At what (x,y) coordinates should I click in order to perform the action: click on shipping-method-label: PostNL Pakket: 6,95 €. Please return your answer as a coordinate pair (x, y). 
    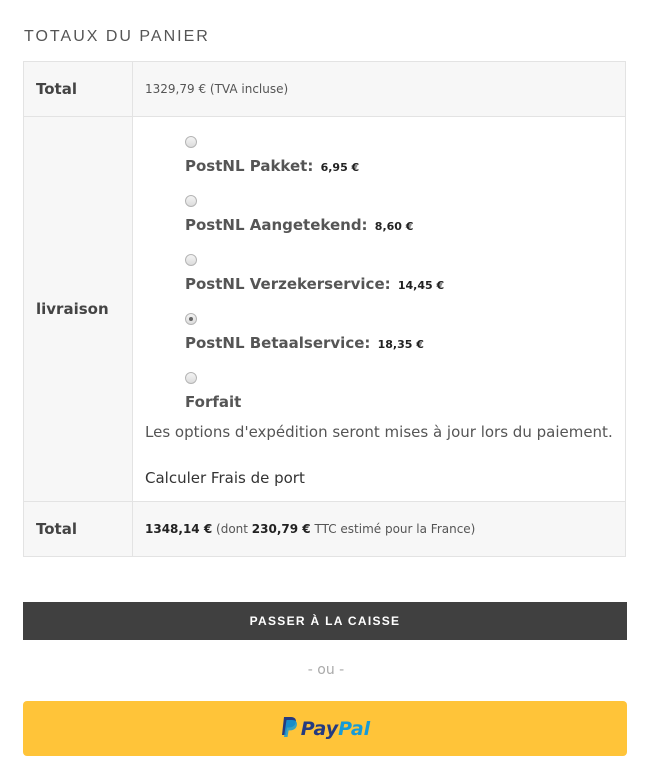
    Looking at the image, I should click on (405, 166).